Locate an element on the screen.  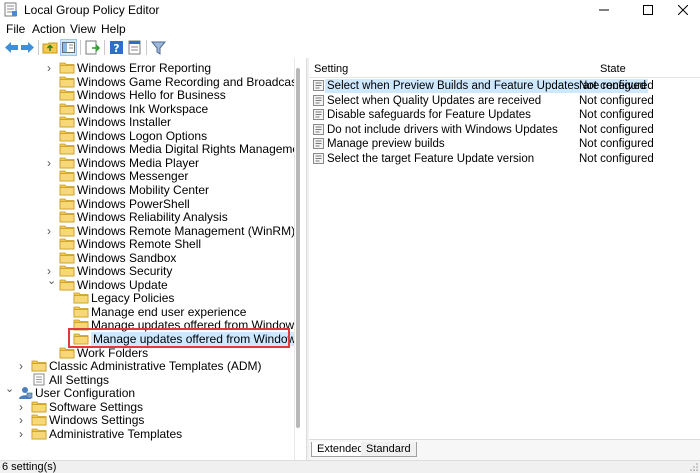
tree-item: Windows Reliability Analysis is located at coordinates (147, 217).